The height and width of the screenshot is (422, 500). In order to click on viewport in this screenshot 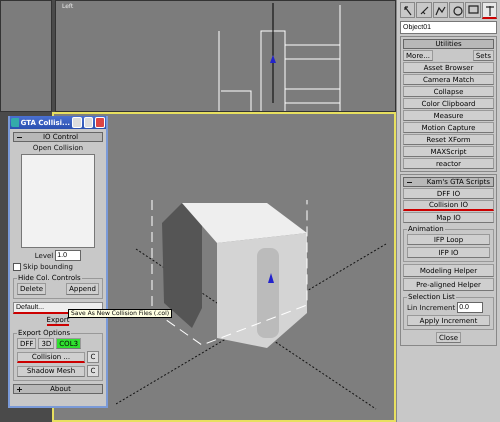, I will do `click(26, 56)`.